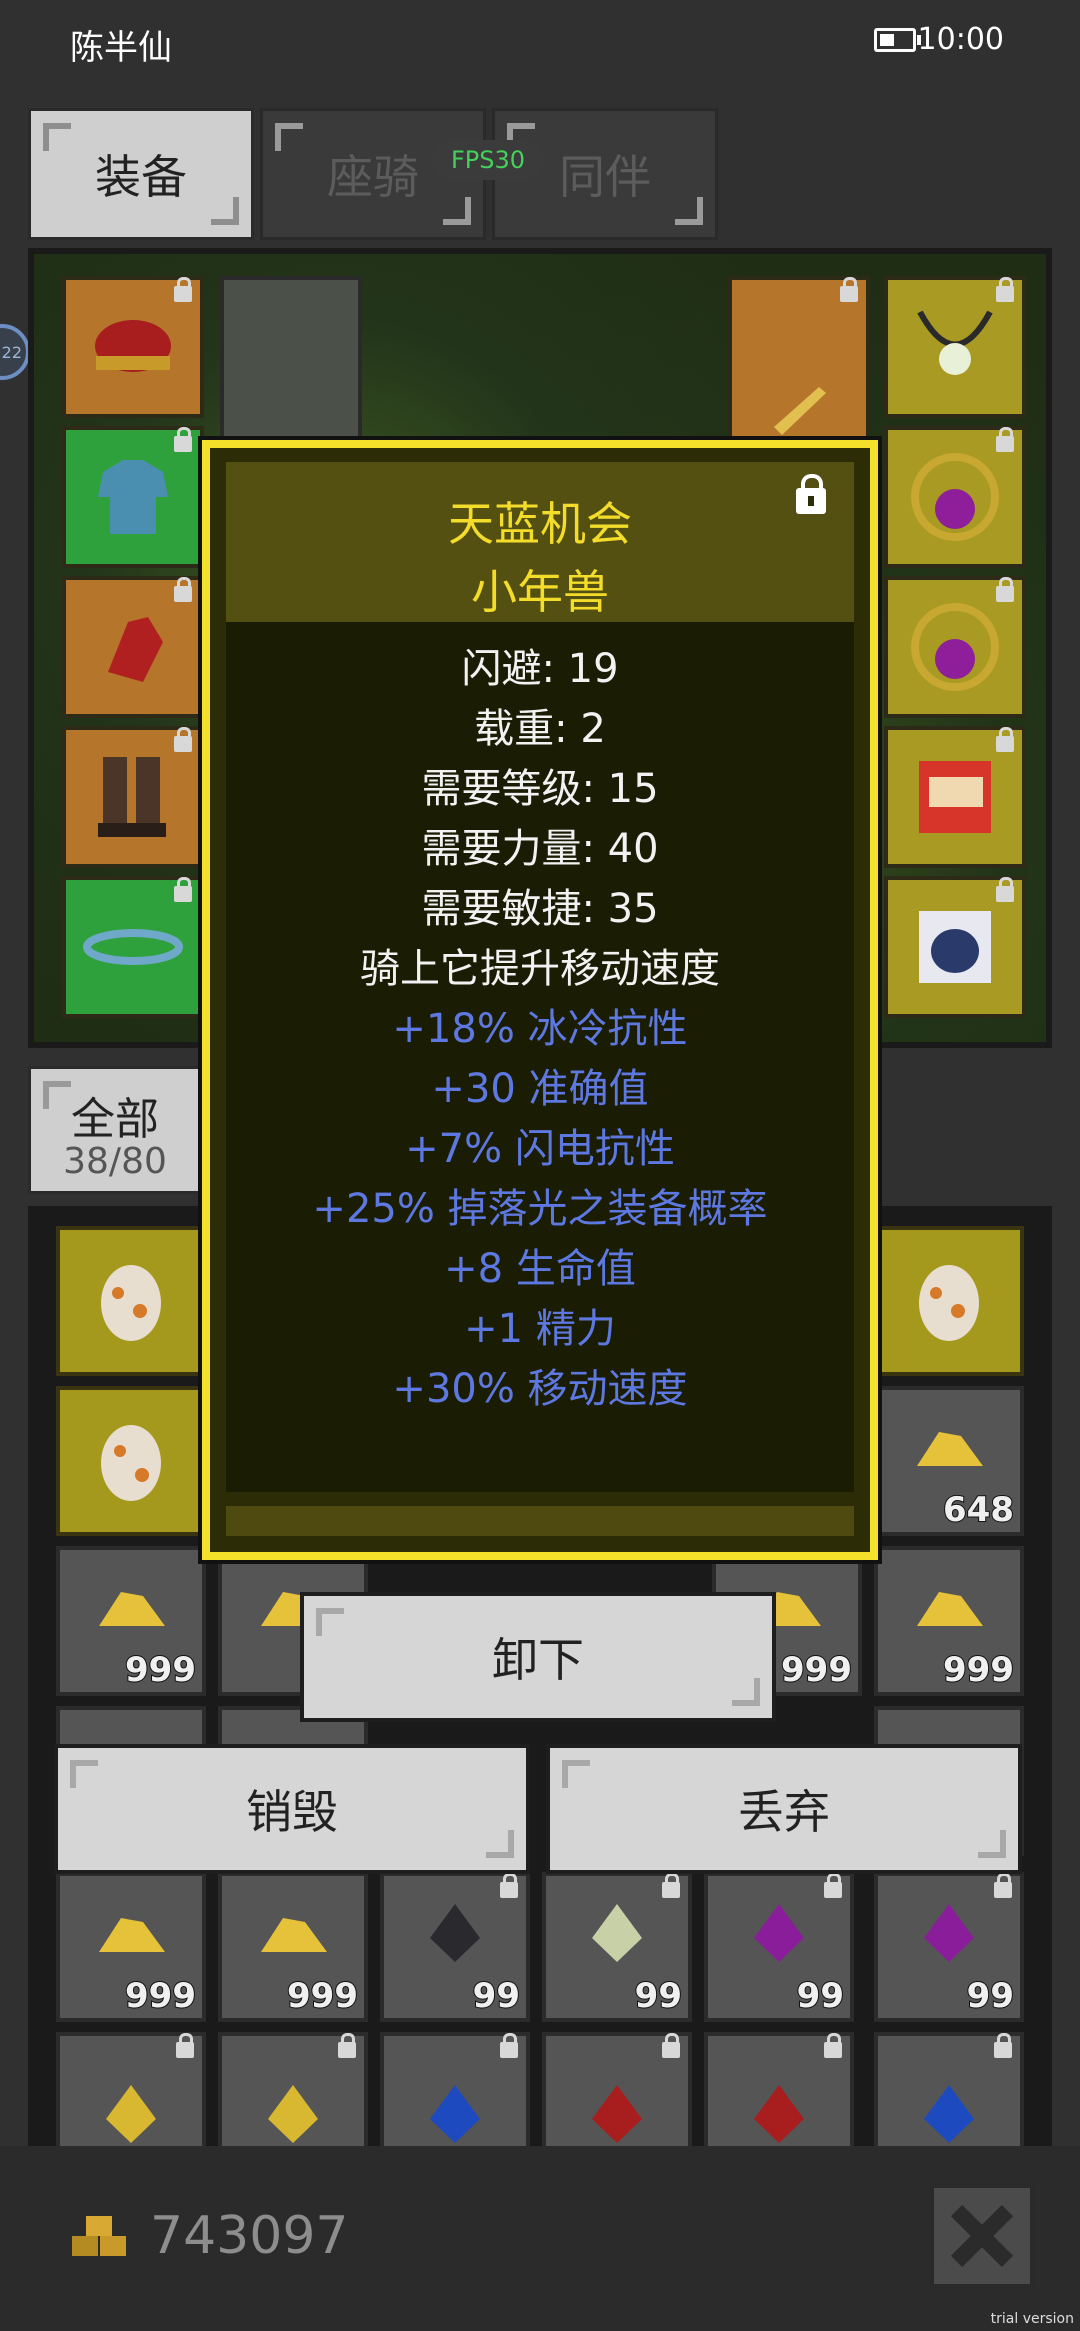 The image size is (1080, 2331). I want to click on item-type: 小年兽, so click(540, 592).